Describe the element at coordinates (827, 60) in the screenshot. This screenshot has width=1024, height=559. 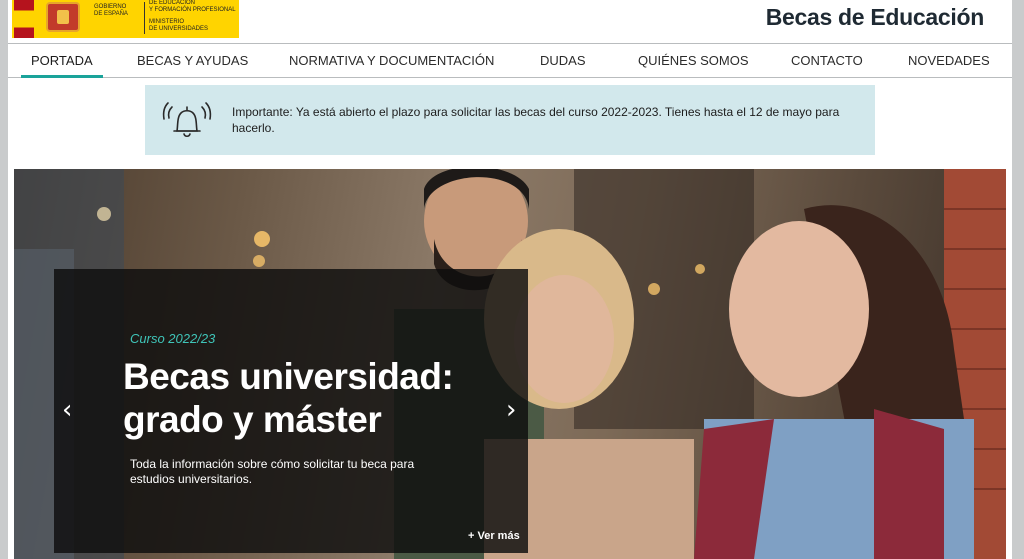
I see `nav-item-contacto: Contacto` at that location.